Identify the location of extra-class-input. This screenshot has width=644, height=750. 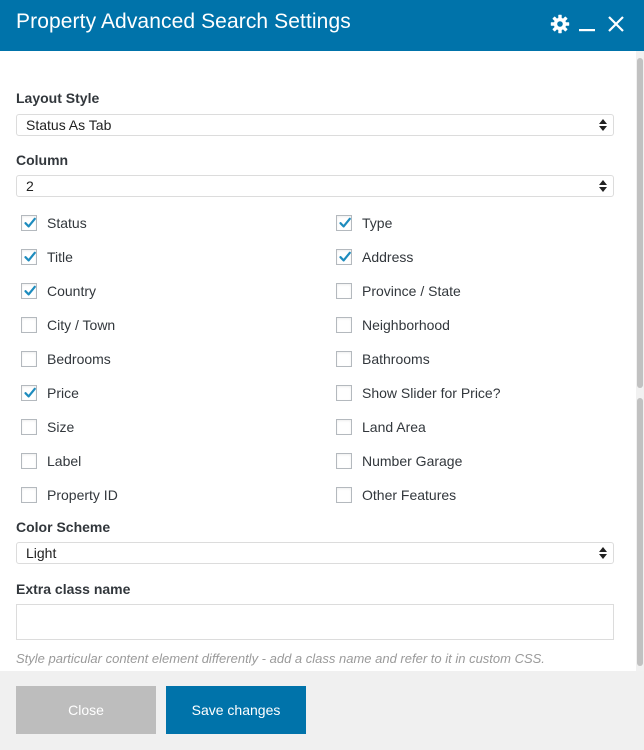
(315, 622).